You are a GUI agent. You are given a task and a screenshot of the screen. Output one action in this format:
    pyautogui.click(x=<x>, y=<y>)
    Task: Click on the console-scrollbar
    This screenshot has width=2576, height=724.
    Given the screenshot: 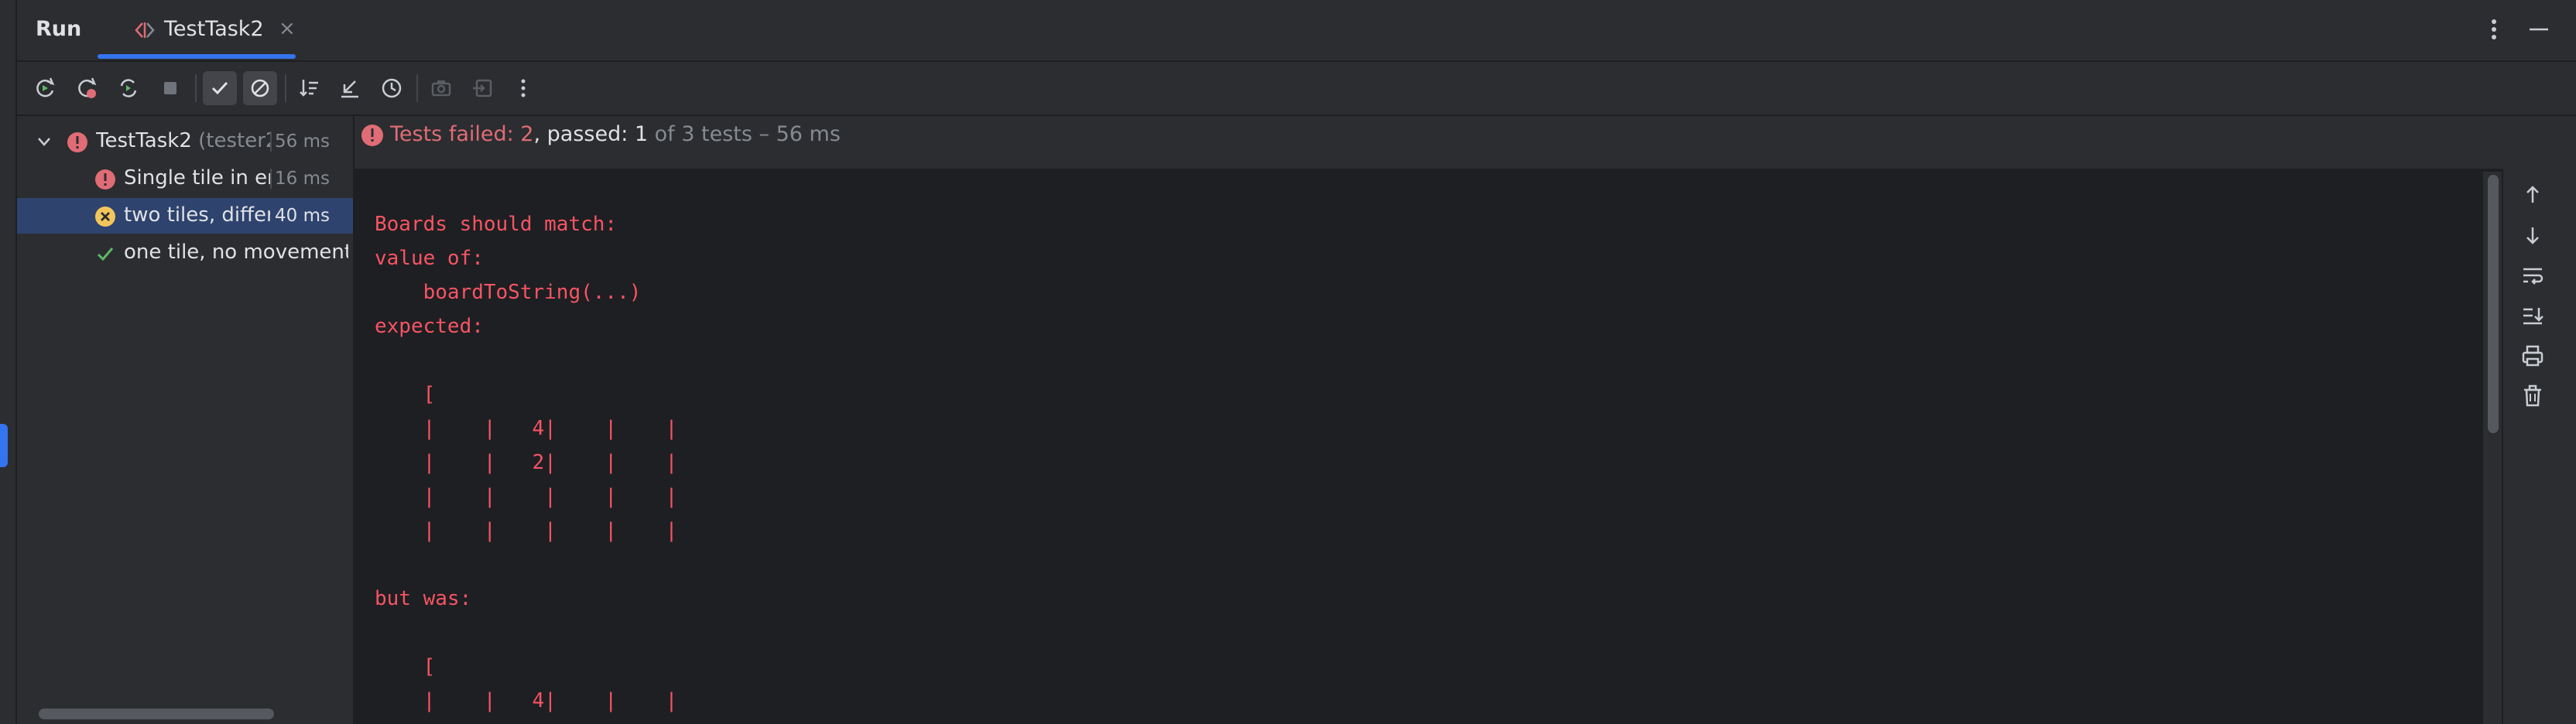 What is the action you would take?
    pyautogui.click(x=2494, y=304)
    